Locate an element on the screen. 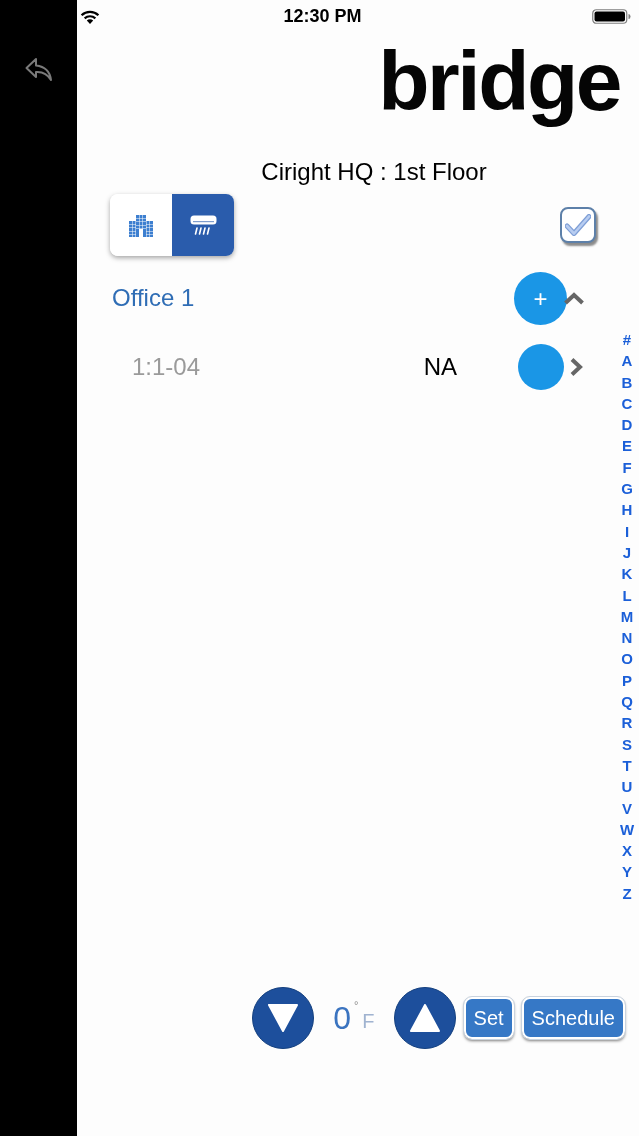 The image size is (639, 1136). index-letter: D is located at coordinates (627, 425).